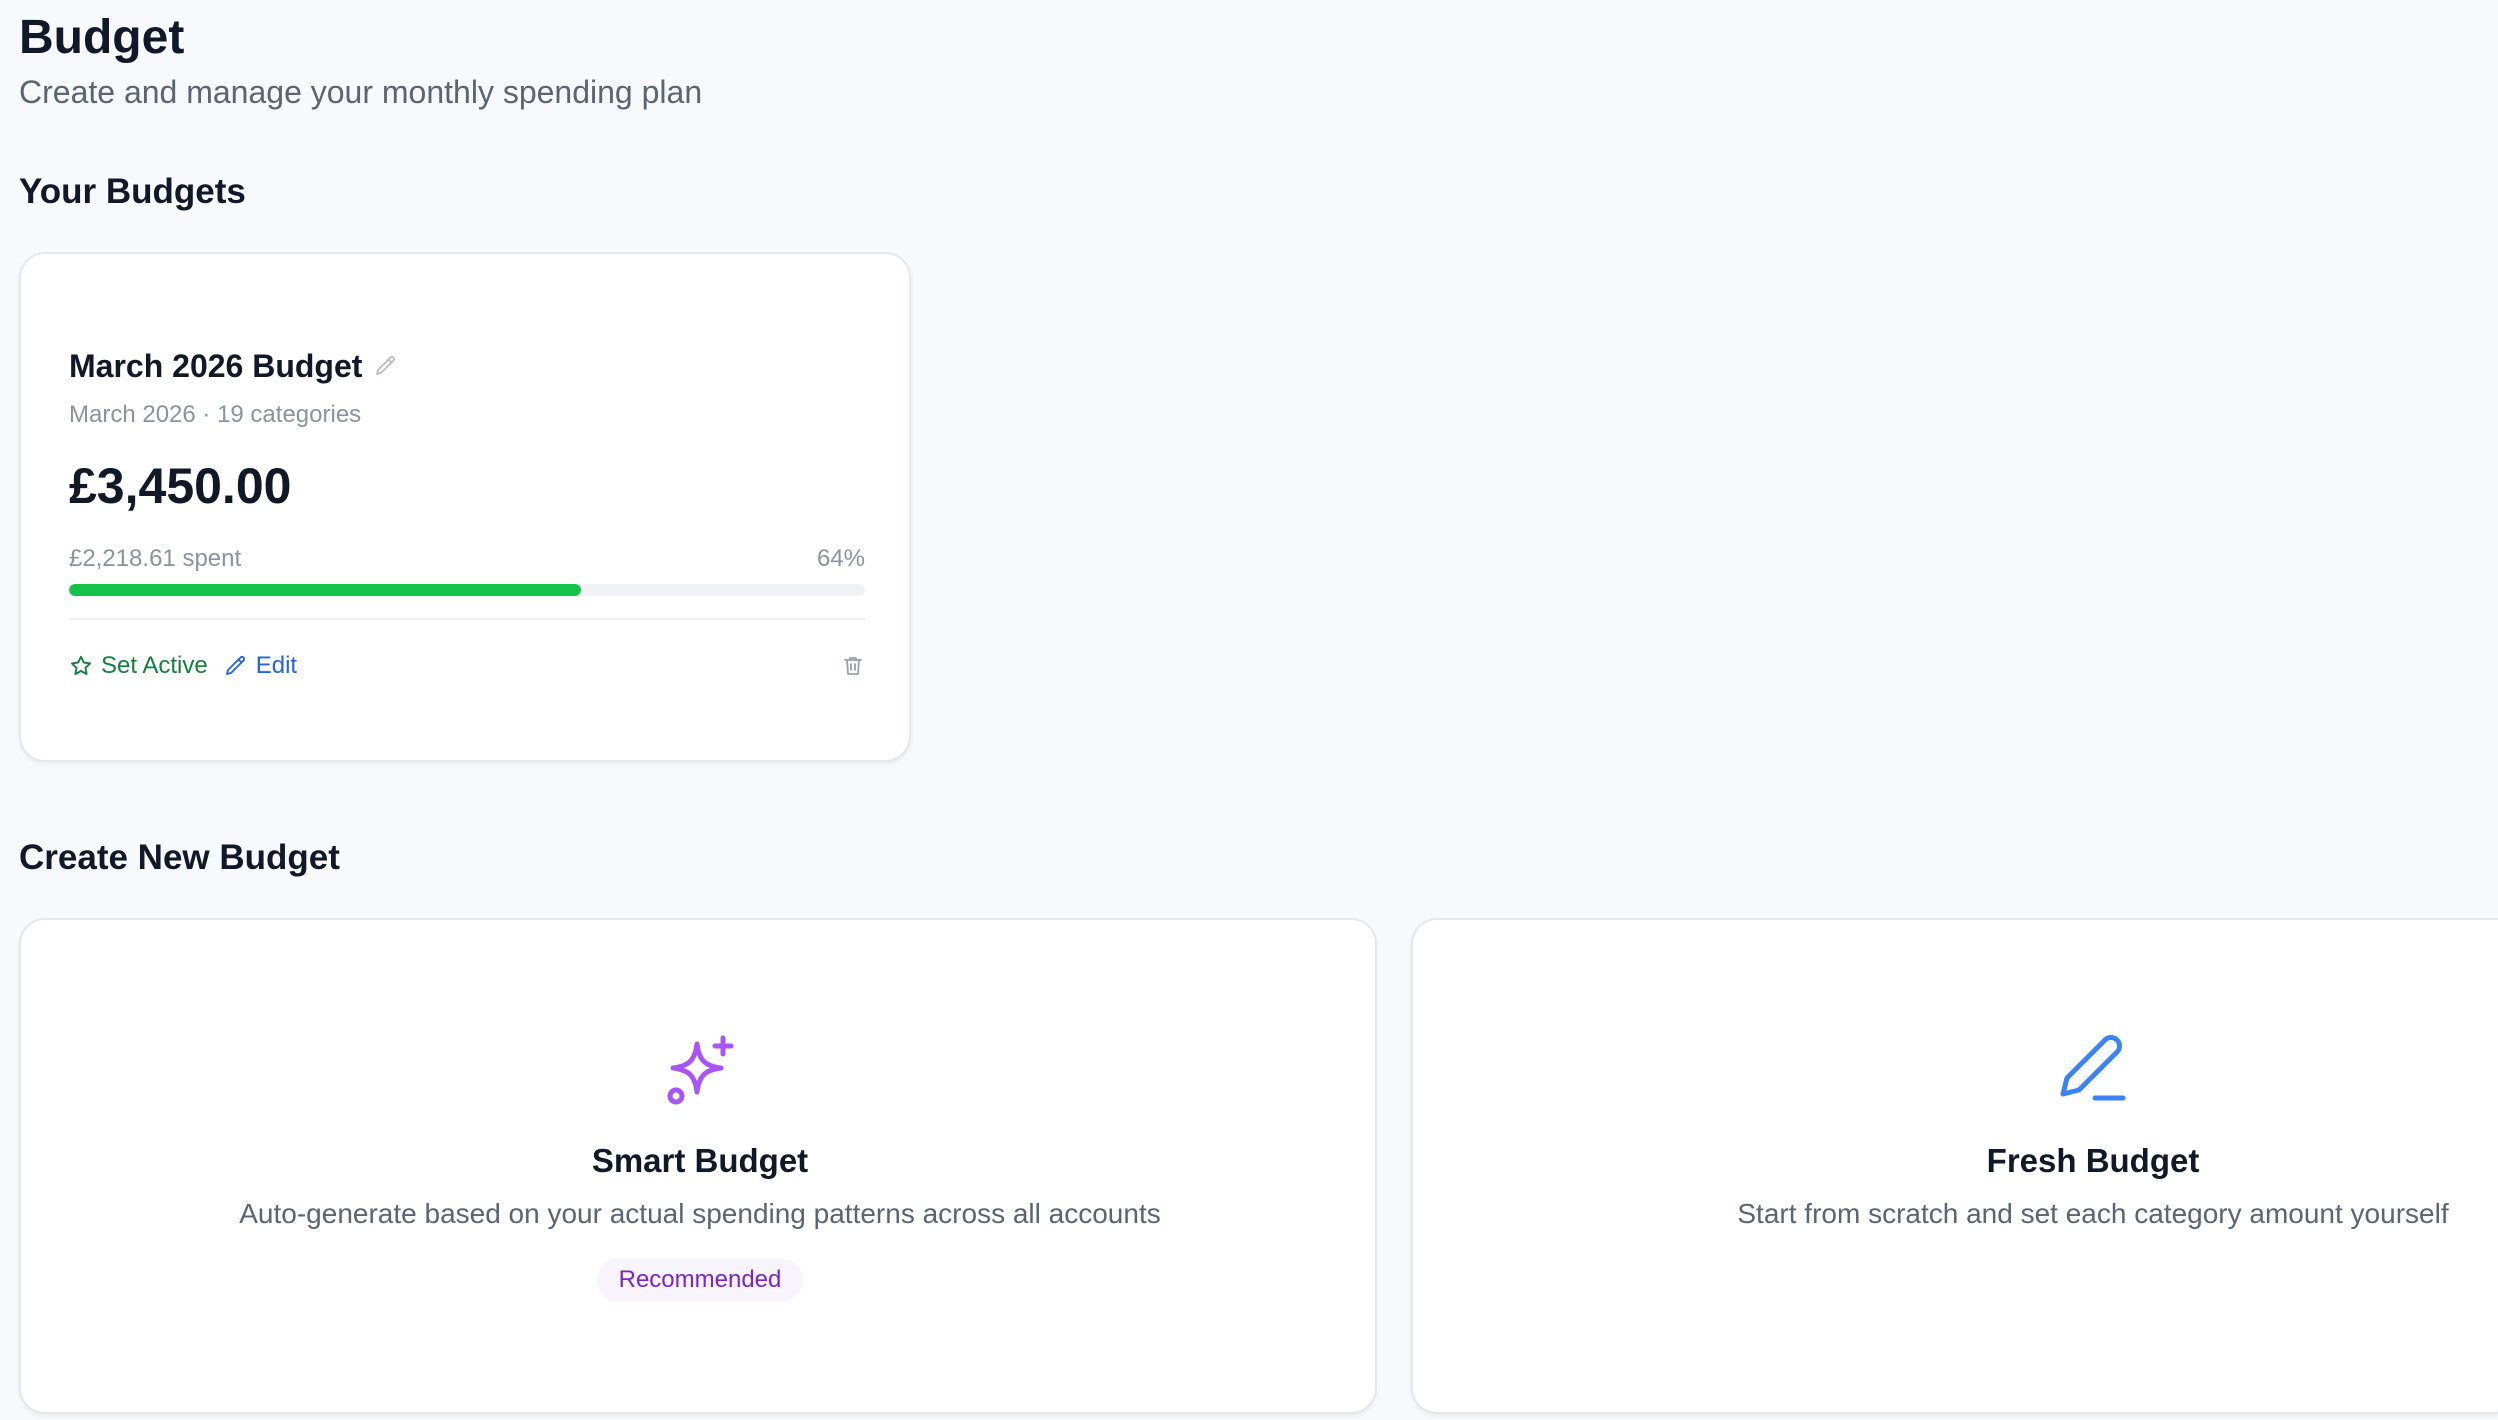 Image resolution: width=2498 pixels, height=1420 pixels. Describe the element at coordinates (215, 414) in the screenshot. I see `budget-meta: March 2026 · 19 categories` at that location.